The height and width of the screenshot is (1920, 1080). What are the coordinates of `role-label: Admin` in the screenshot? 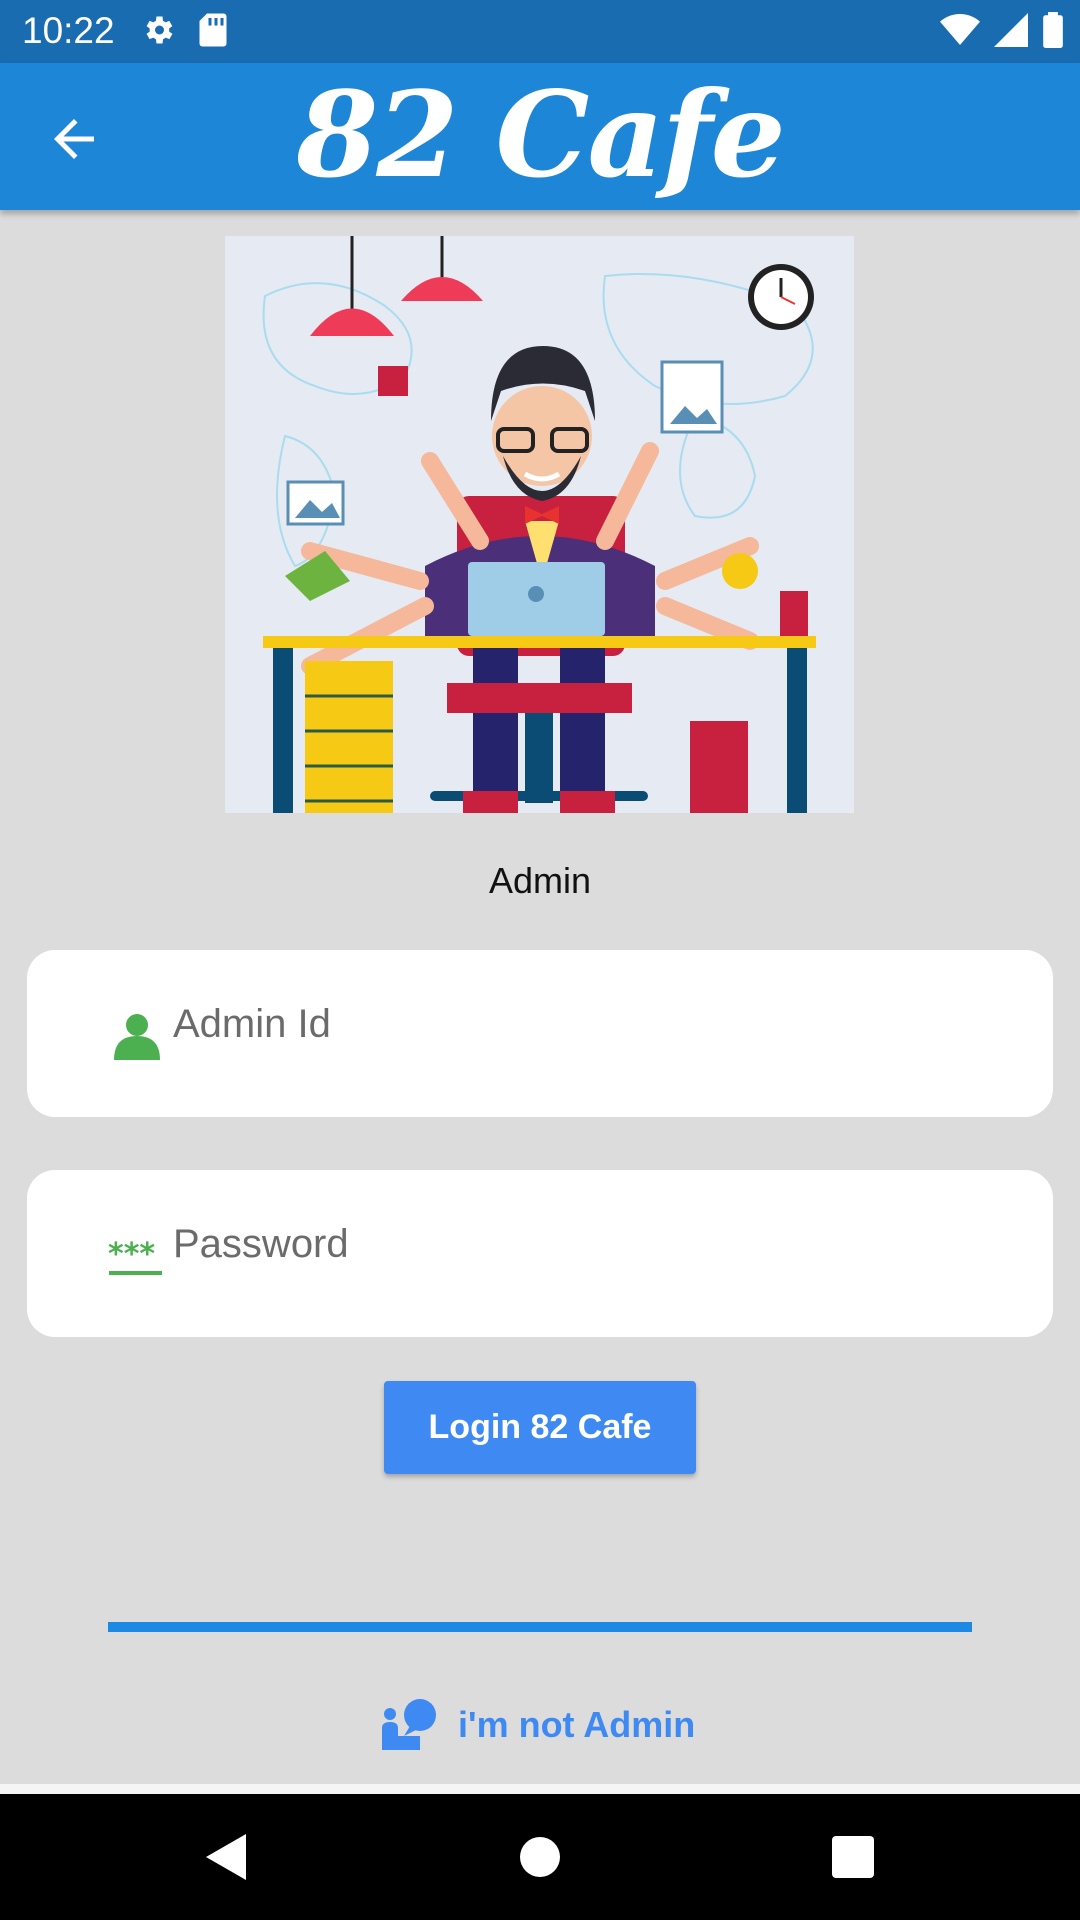 It's located at (540, 880).